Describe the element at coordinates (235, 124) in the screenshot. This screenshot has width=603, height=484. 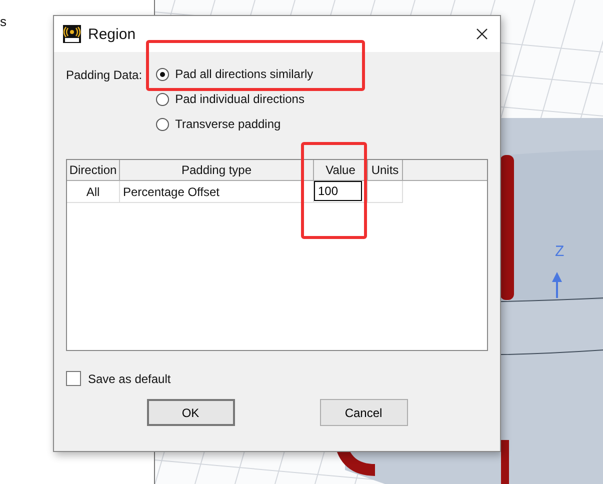
I see `radio-option: Transverse padding` at that location.